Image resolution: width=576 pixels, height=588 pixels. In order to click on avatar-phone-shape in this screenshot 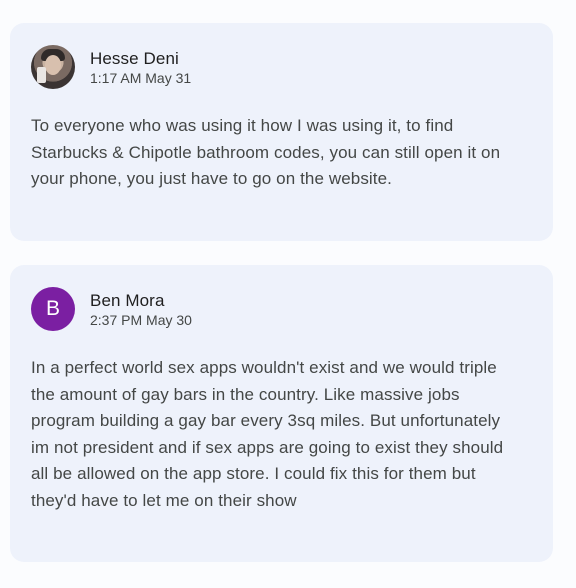, I will do `click(41, 75)`.